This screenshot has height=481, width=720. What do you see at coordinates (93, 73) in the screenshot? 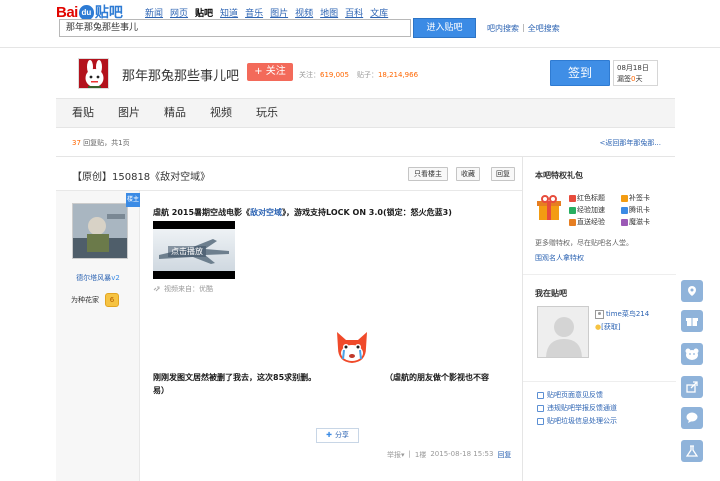
I see `forum-avatar` at bounding box center [93, 73].